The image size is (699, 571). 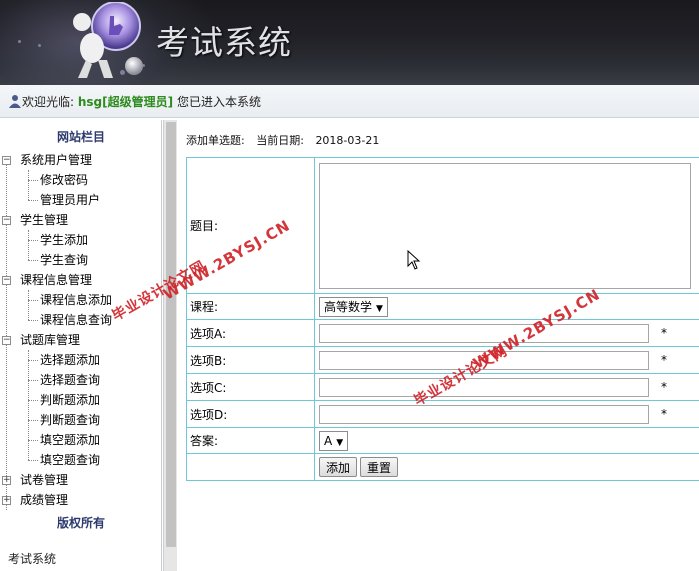 I want to click on form-cell: 添加 重置, so click(x=506, y=467).